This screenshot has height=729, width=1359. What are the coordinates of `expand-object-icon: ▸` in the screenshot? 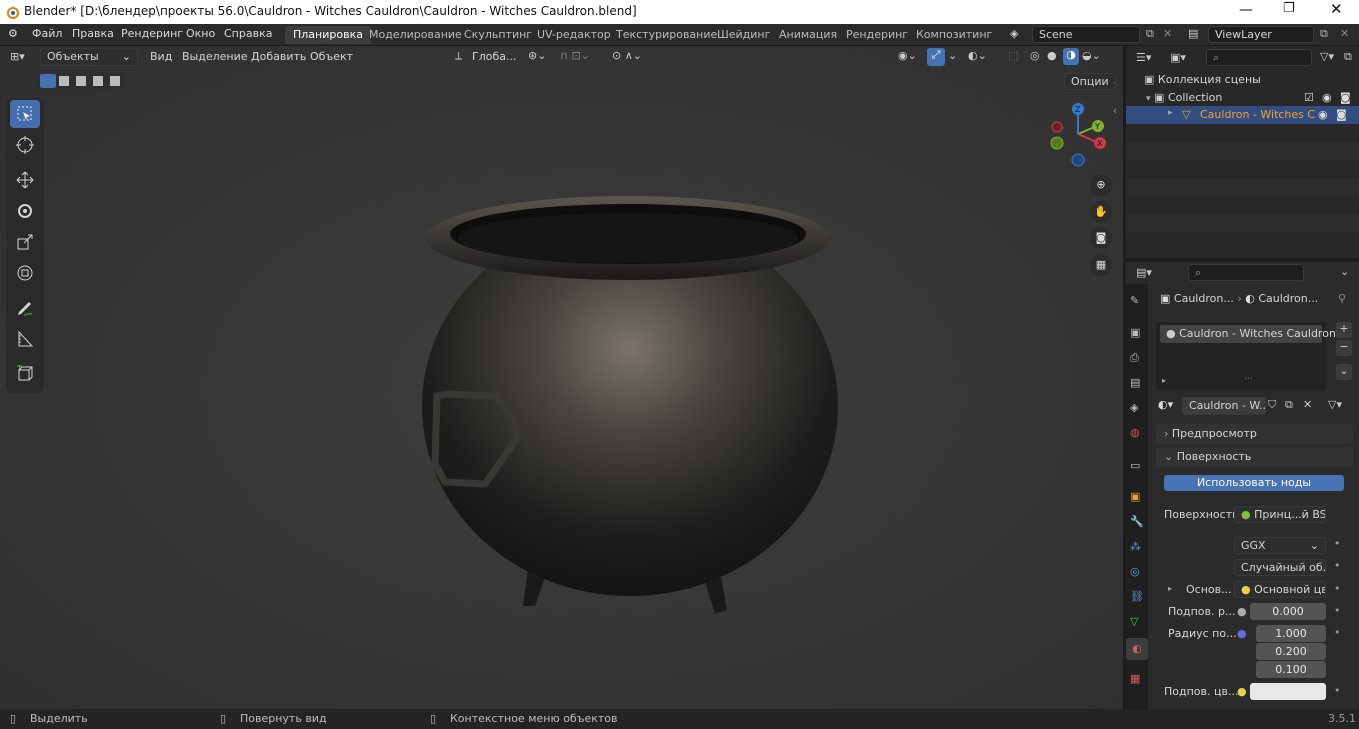 It's located at (1170, 113).